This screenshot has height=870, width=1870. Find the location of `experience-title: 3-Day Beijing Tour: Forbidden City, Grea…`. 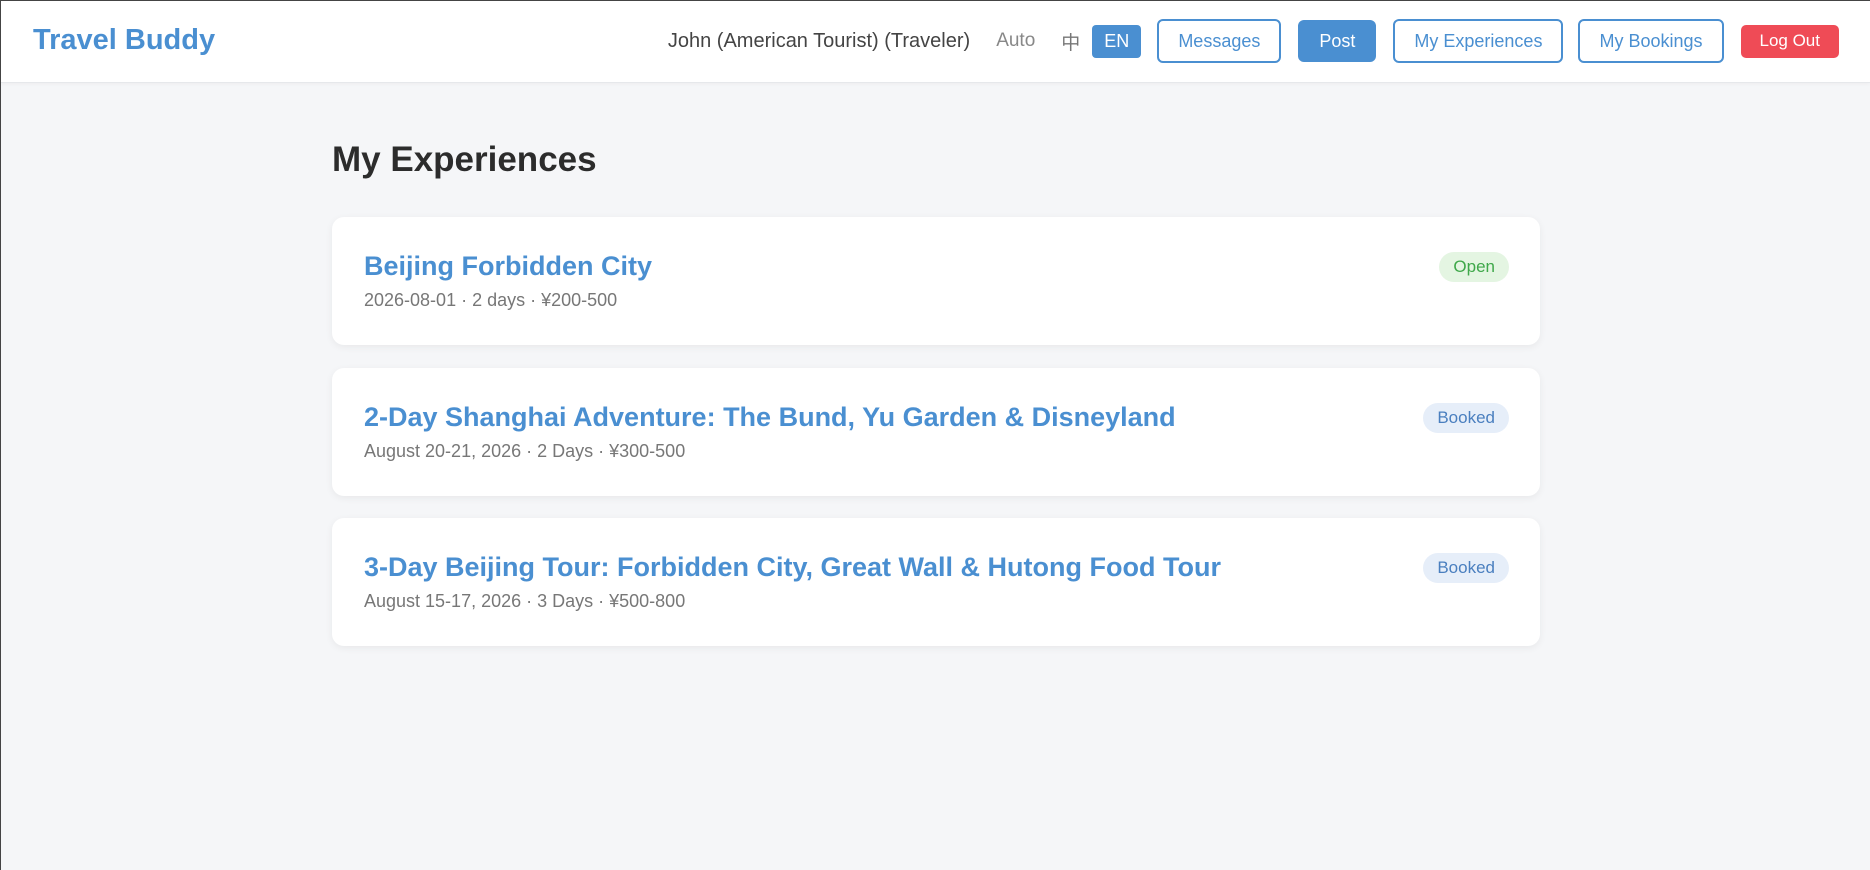

experience-title: 3-Day Beijing Tour: Forbidden City, Grea… is located at coordinates (792, 567).